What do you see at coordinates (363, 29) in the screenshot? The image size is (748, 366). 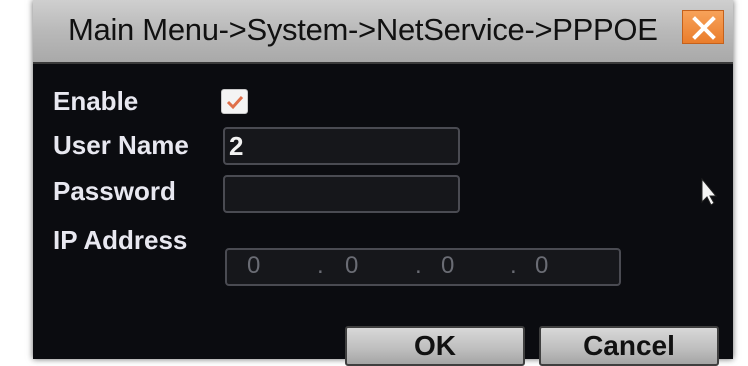 I see `window-title: Main Menu->System->NetService->PPPOE` at bounding box center [363, 29].